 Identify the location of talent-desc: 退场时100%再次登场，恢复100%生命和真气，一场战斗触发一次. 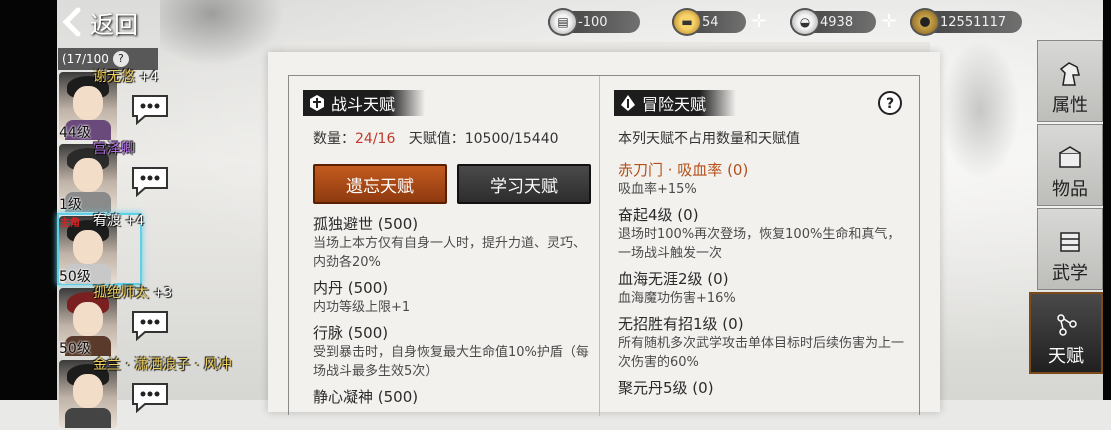
(759, 244).